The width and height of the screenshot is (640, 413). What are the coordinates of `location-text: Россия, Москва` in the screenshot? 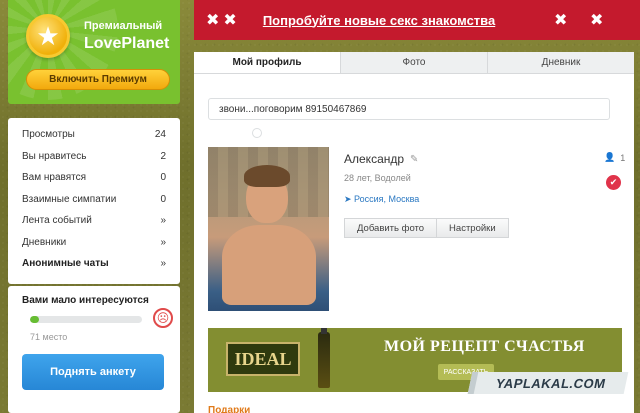 It's located at (387, 199).